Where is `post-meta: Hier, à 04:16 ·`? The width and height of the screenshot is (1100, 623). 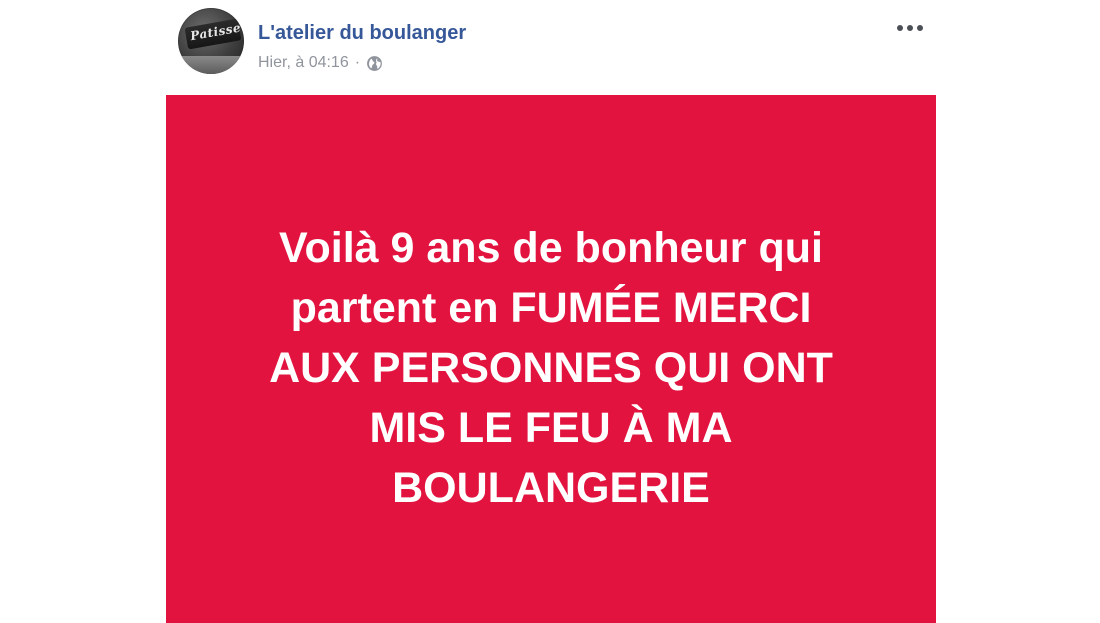 post-meta: Hier, à 04:16 · is located at coordinates (320, 63).